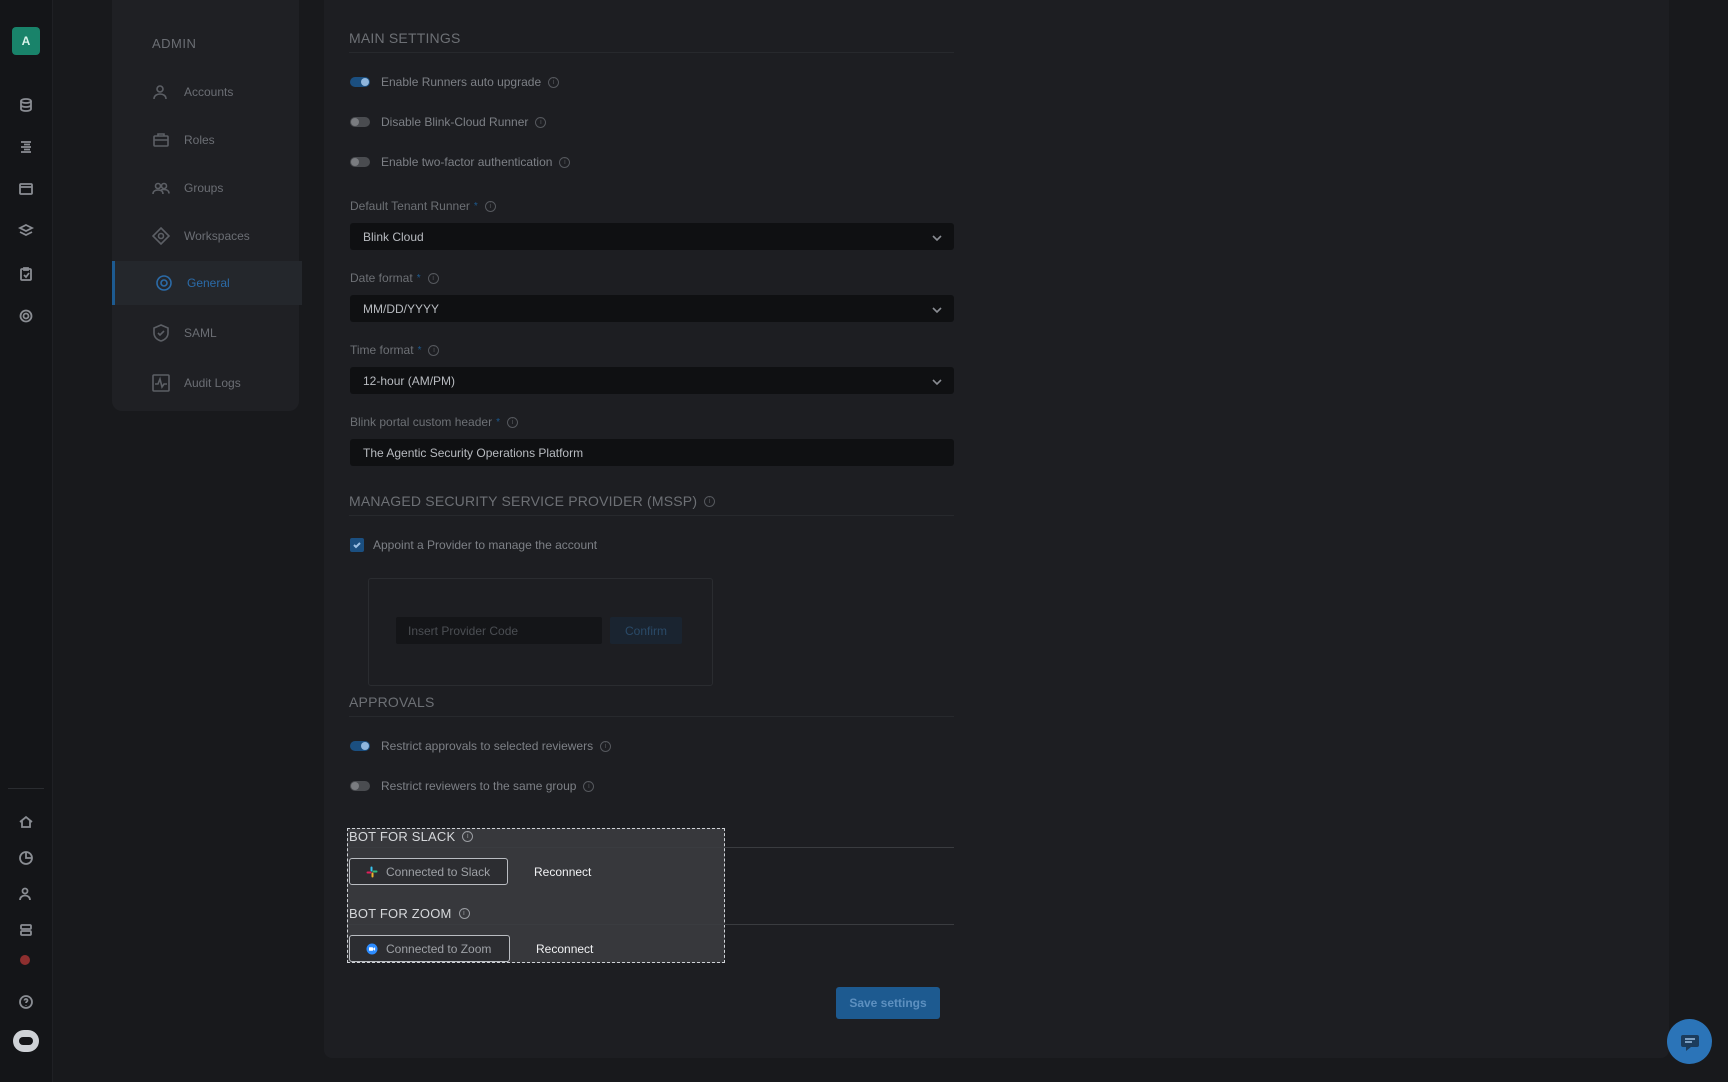  I want to click on database-icon, so click(26, 105).